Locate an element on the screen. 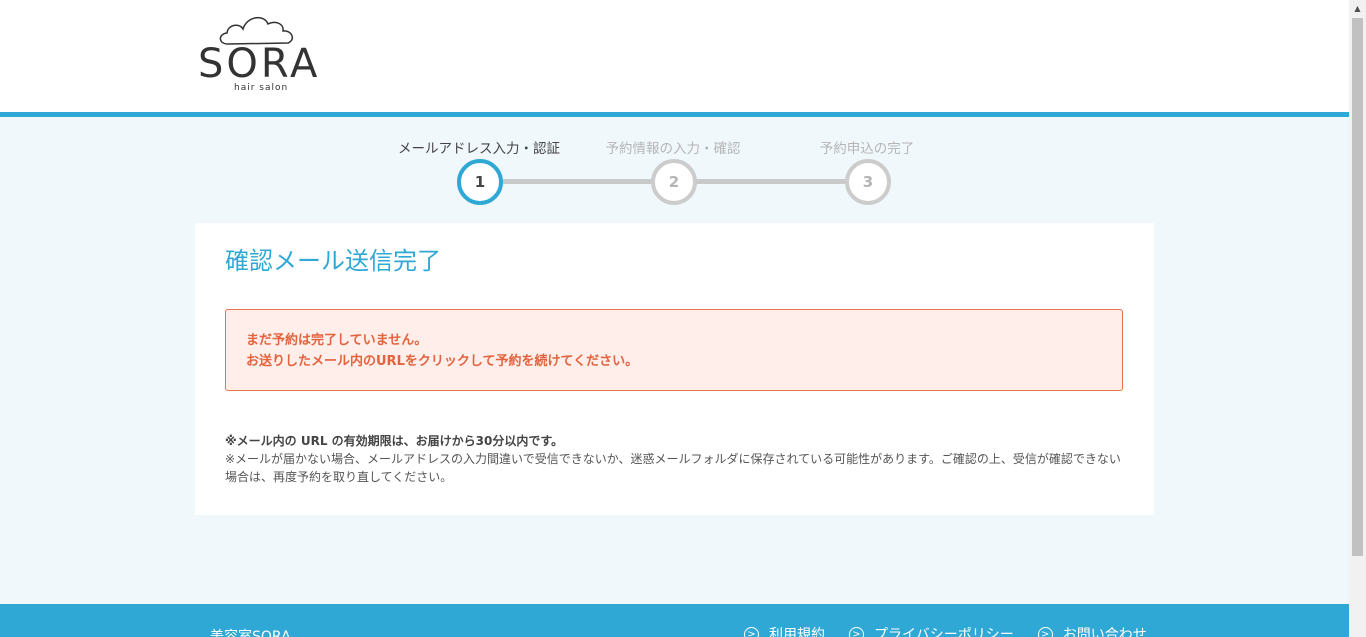 The image size is (1366, 637). expiry-note: ※メール内の URL の有効期限は、お届けから30分以内です。 is located at coordinates (394, 441).